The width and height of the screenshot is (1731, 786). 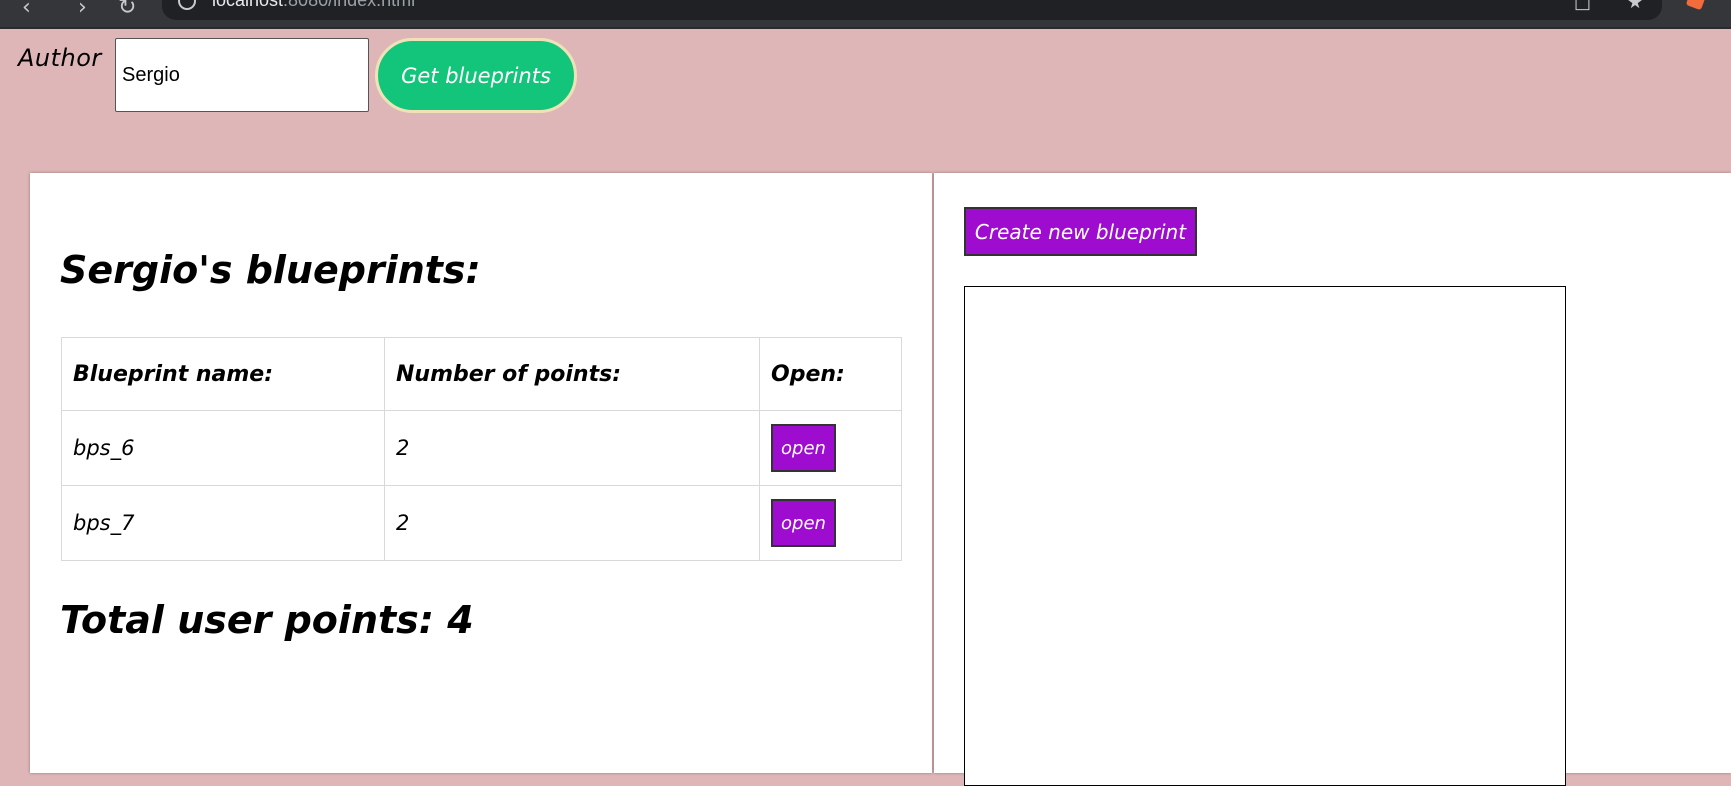 What do you see at coordinates (26, 8) in the screenshot?
I see `back-arrow-icon: ‹` at bounding box center [26, 8].